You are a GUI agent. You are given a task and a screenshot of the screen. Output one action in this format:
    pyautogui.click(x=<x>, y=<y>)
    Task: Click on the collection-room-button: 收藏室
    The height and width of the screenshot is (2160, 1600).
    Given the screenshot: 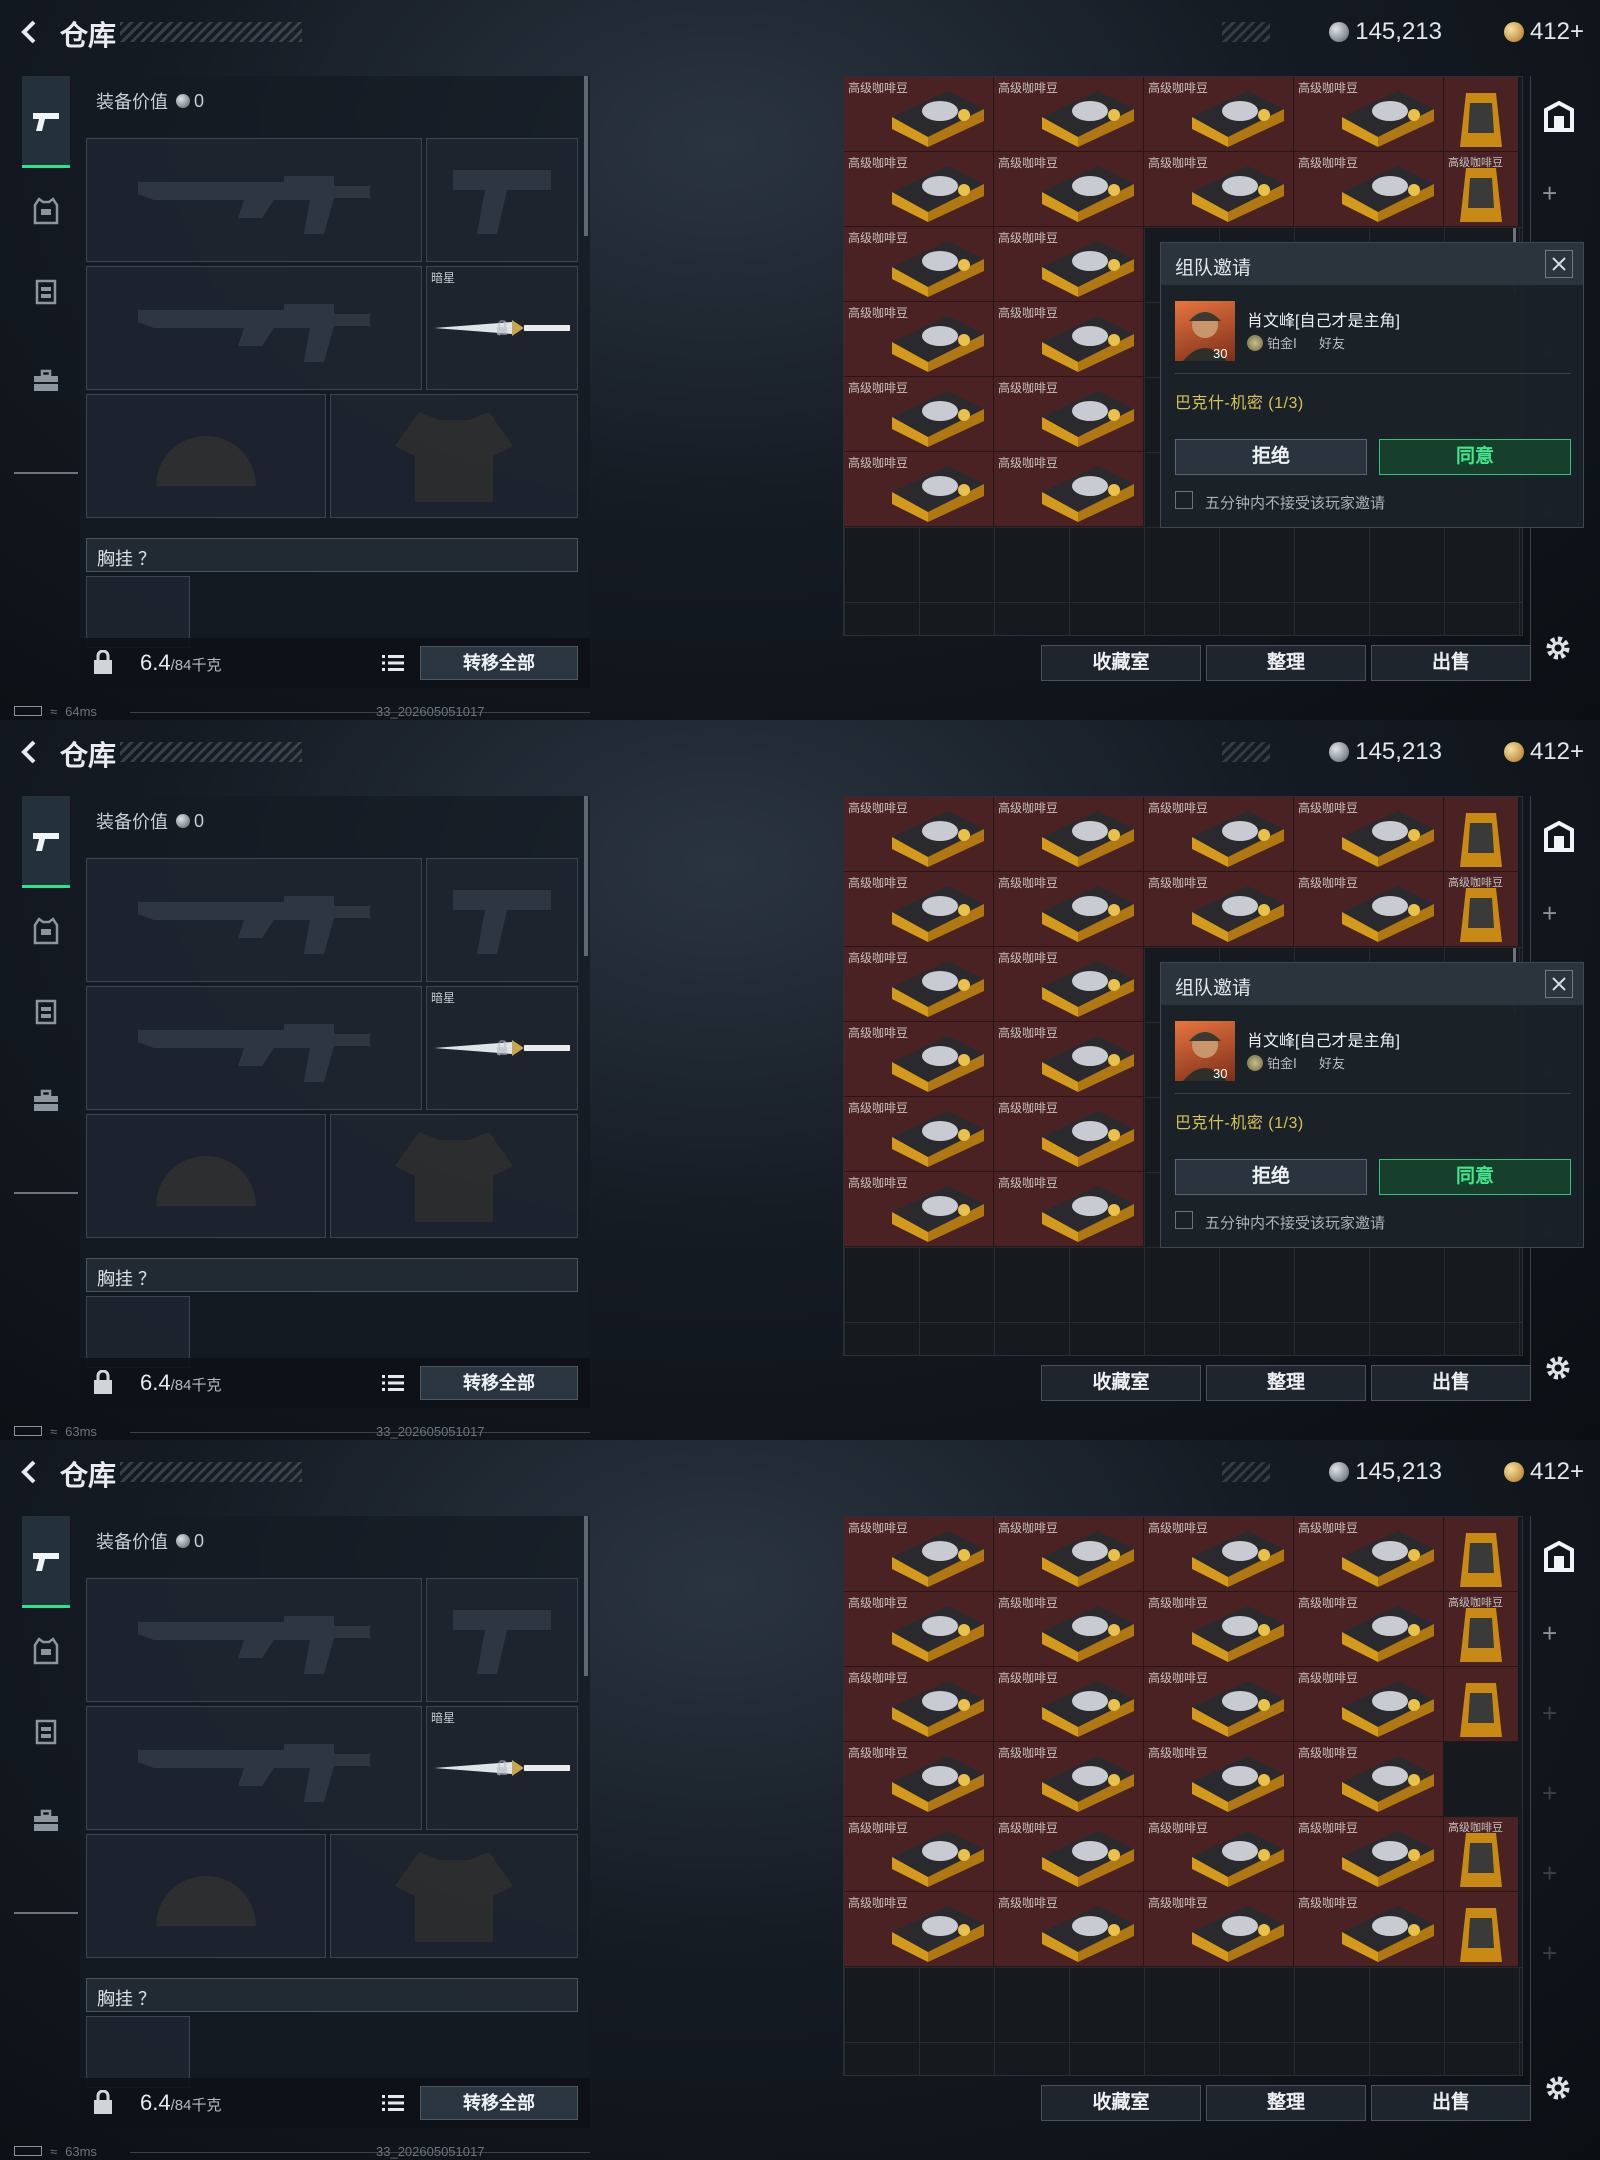 What is the action you would take?
    pyautogui.click(x=1121, y=663)
    